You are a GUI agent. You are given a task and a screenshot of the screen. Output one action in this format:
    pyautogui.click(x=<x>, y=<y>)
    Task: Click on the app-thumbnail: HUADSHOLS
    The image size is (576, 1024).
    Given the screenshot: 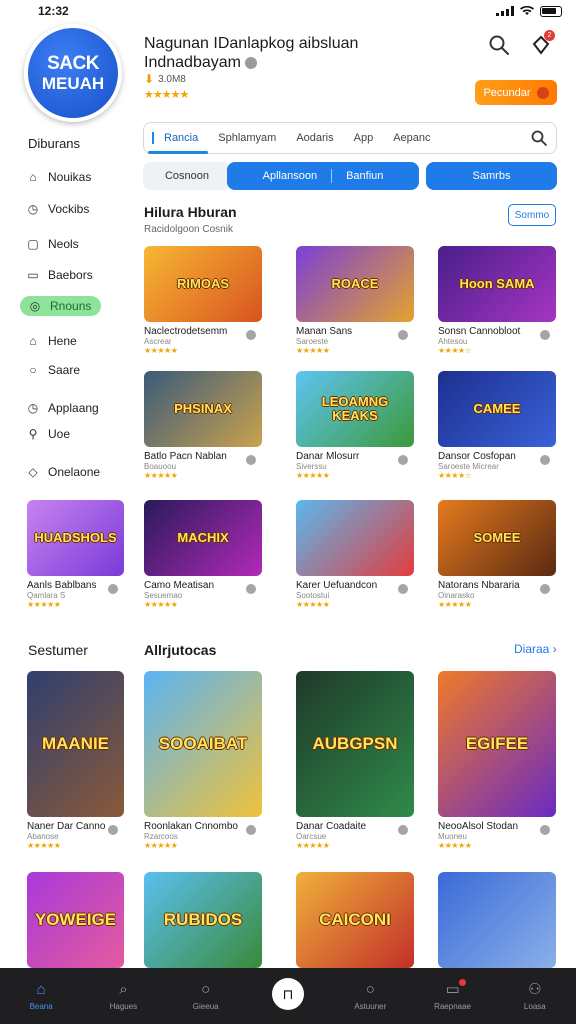 What is the action you would take?
    pyautogui.click(x=75, y=538)
    